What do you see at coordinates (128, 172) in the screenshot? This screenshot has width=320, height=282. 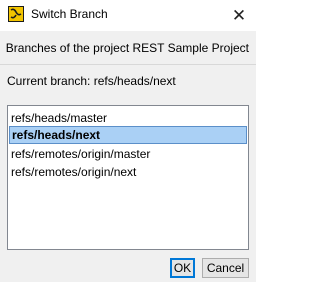 I see `list-item: refs/remotes/origin/next` at bounding box center [128, 172].